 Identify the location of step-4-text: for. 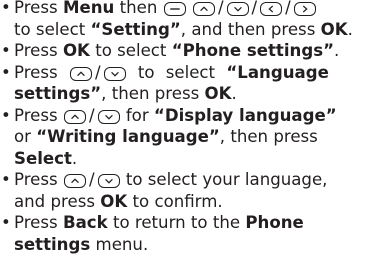
(137, 115).